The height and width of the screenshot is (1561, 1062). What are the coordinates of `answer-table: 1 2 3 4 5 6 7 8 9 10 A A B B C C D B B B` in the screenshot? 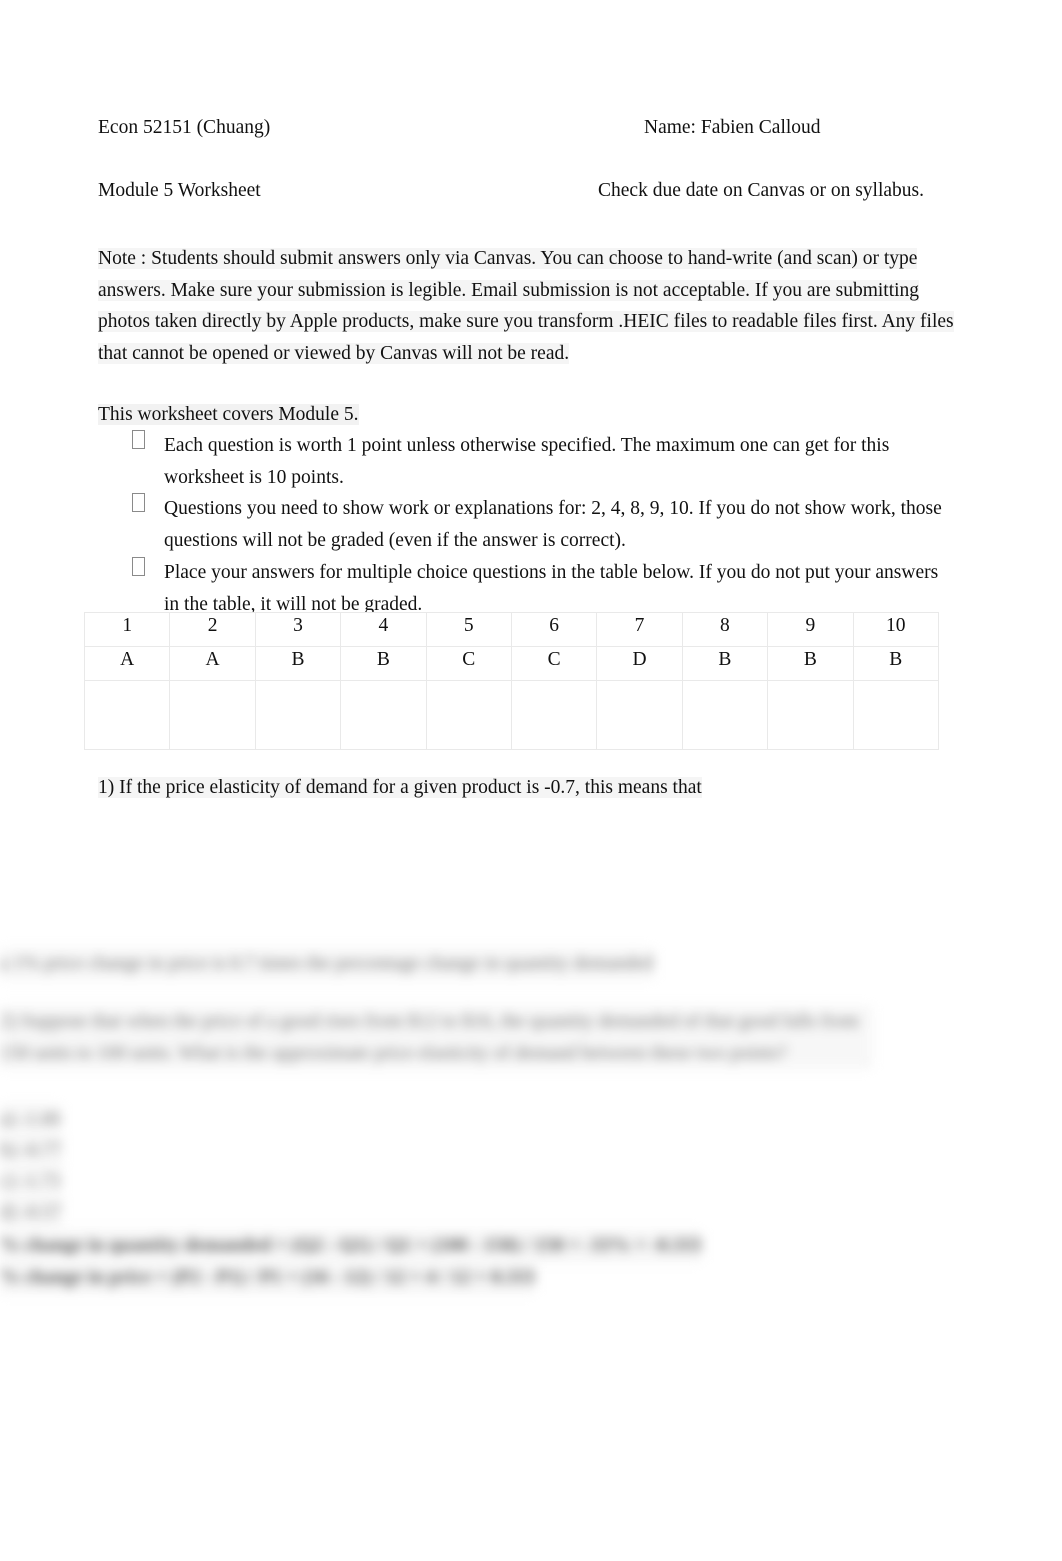 It's located at (511, 681).